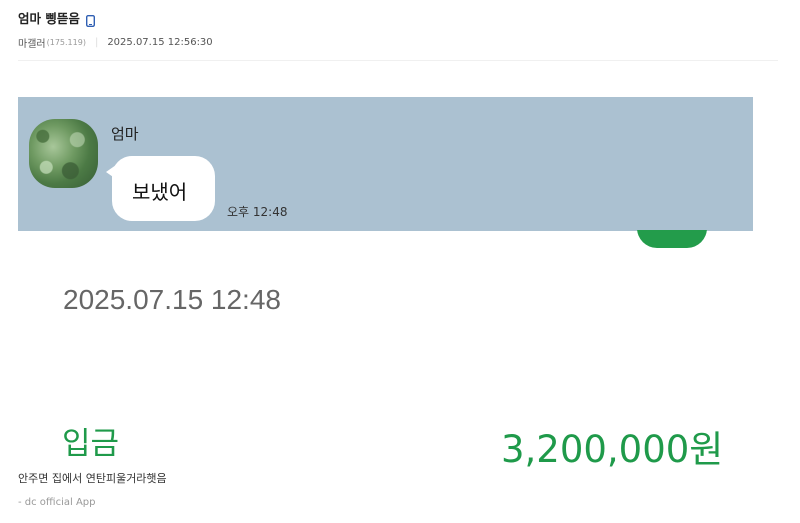  Describe the element at coordinates (91, 444) in the screenshot. I see `transaction-type: 입금` at that location.